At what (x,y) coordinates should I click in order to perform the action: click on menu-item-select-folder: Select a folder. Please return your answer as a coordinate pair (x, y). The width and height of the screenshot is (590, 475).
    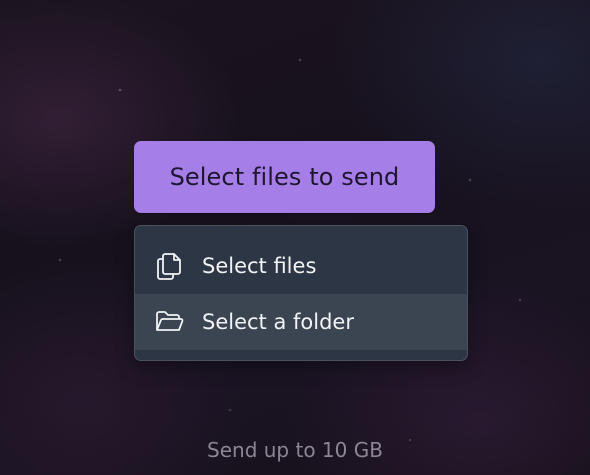
    Looking at the image, I should click on (301, 322).